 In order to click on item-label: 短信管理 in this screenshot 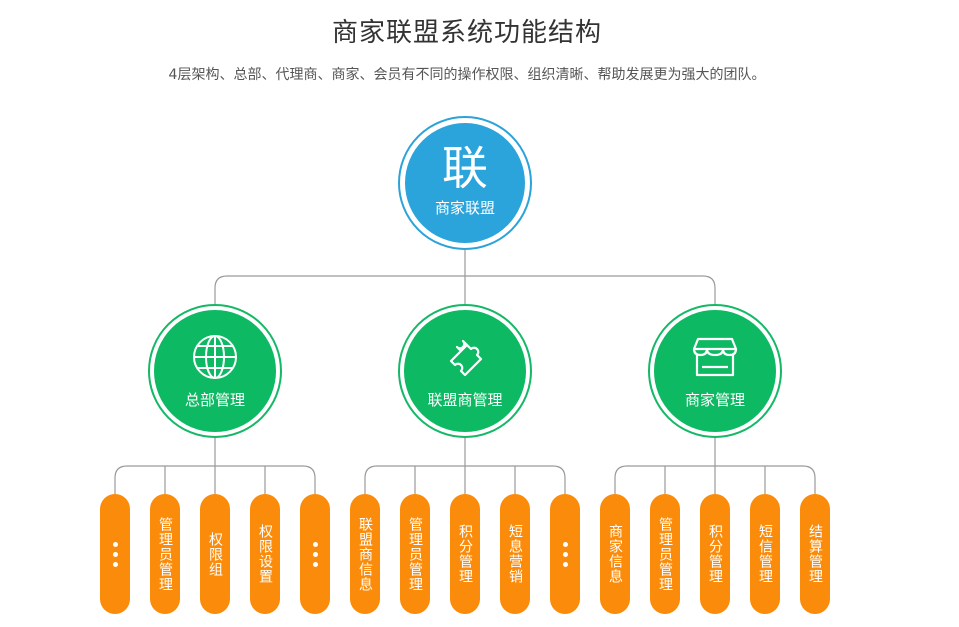, I will do `click(765, 554)`.